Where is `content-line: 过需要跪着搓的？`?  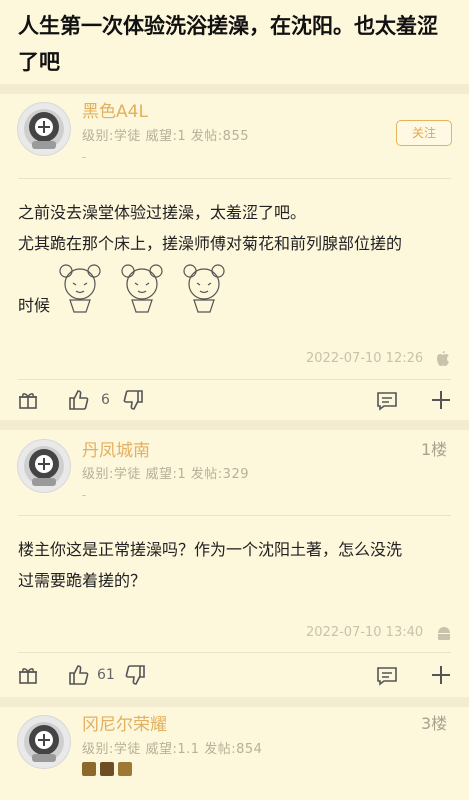
content-line: 过需要跪着搓的？ is located at coordinates (82, 580).